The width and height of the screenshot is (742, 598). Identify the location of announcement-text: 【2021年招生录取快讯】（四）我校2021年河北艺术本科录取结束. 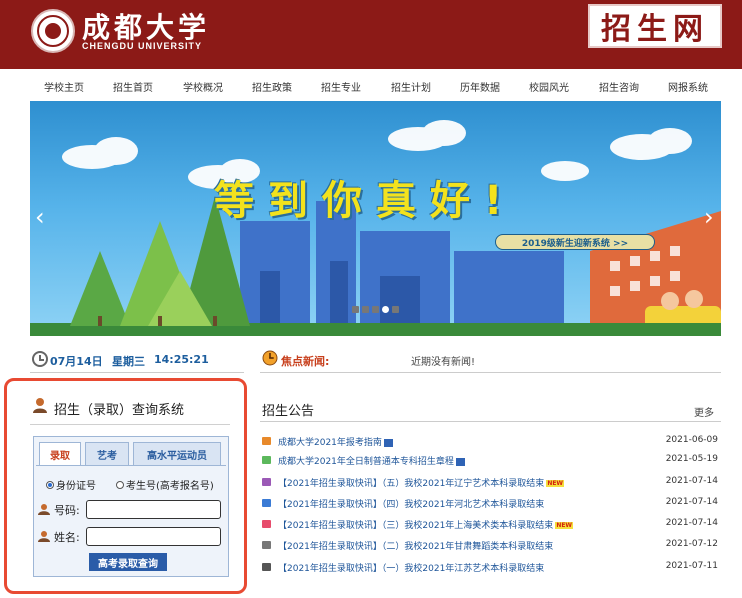
(411, 505).